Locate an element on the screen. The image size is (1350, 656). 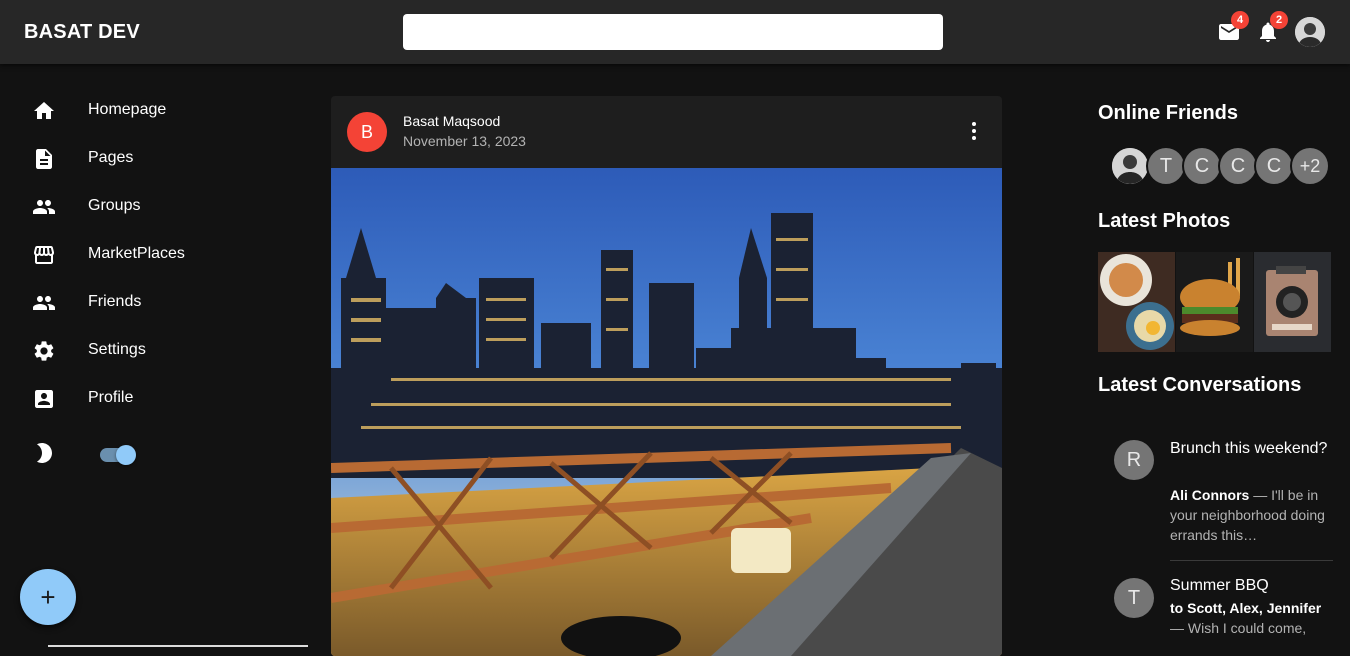
sidebar-item-marketplaces: MarketPlaces is located at coordinates (150, 255).